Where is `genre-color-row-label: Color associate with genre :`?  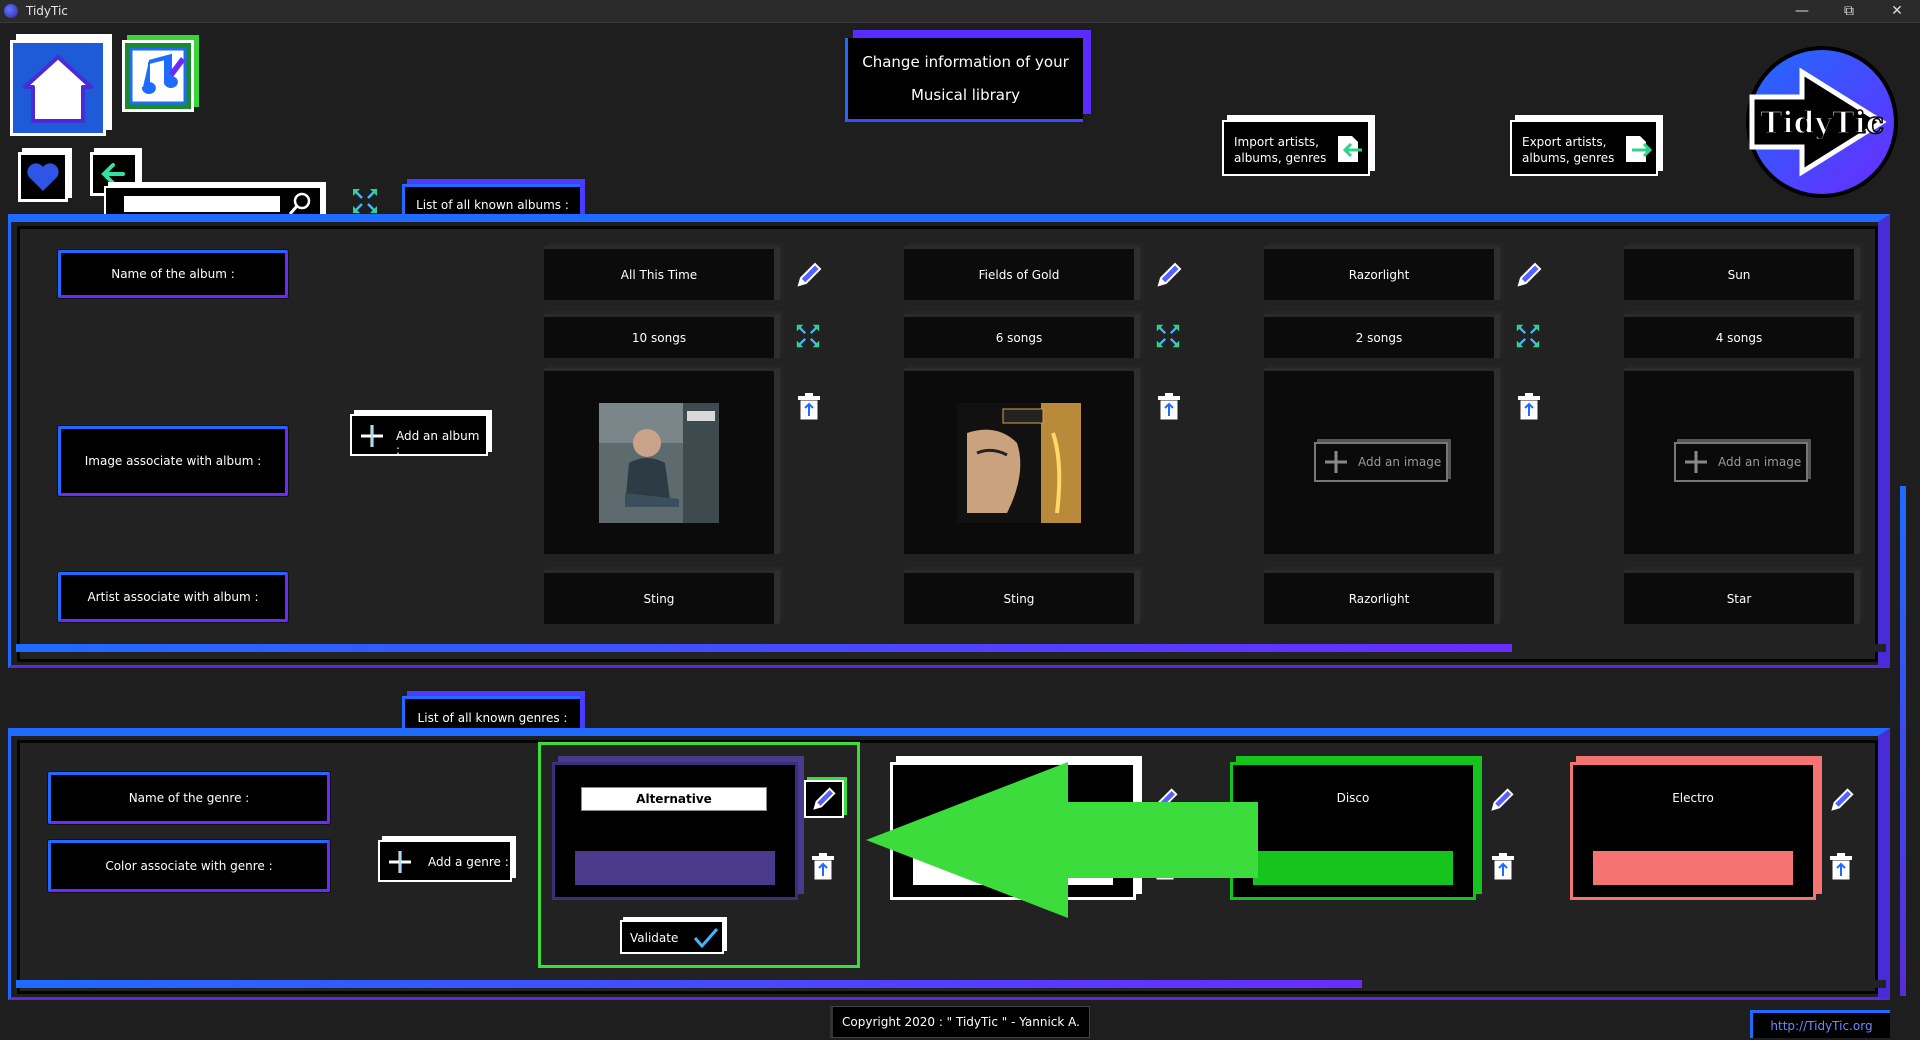
genre-color-row-label: Color associate with genre : is located at coordinates (189, 866).